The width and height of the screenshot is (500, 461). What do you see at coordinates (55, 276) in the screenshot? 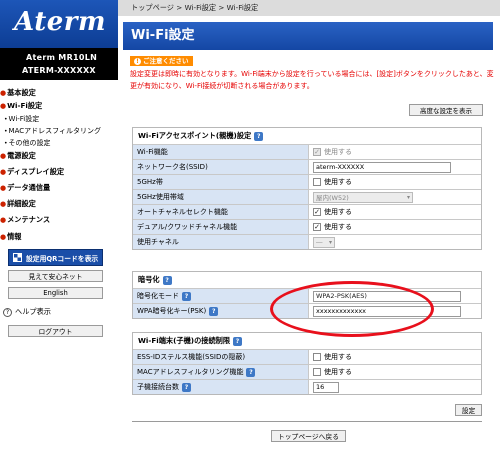
I see `mimamori-button: 見えて安心ネット` at bounding box center [55, 276].